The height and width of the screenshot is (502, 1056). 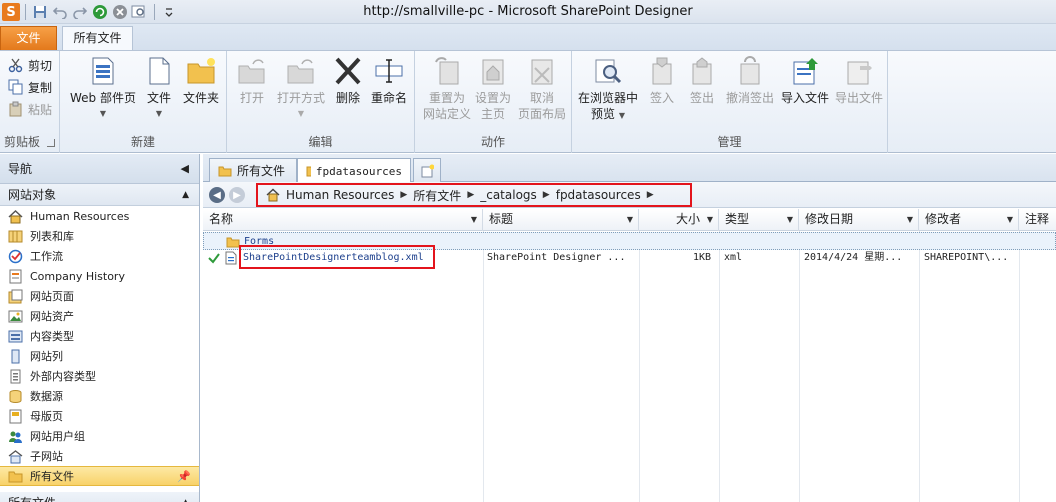 What do you see at coordinates (759, 220) in the screenshot?
I see `column-type: 类型 ▼` at bounding box center [759, 220].